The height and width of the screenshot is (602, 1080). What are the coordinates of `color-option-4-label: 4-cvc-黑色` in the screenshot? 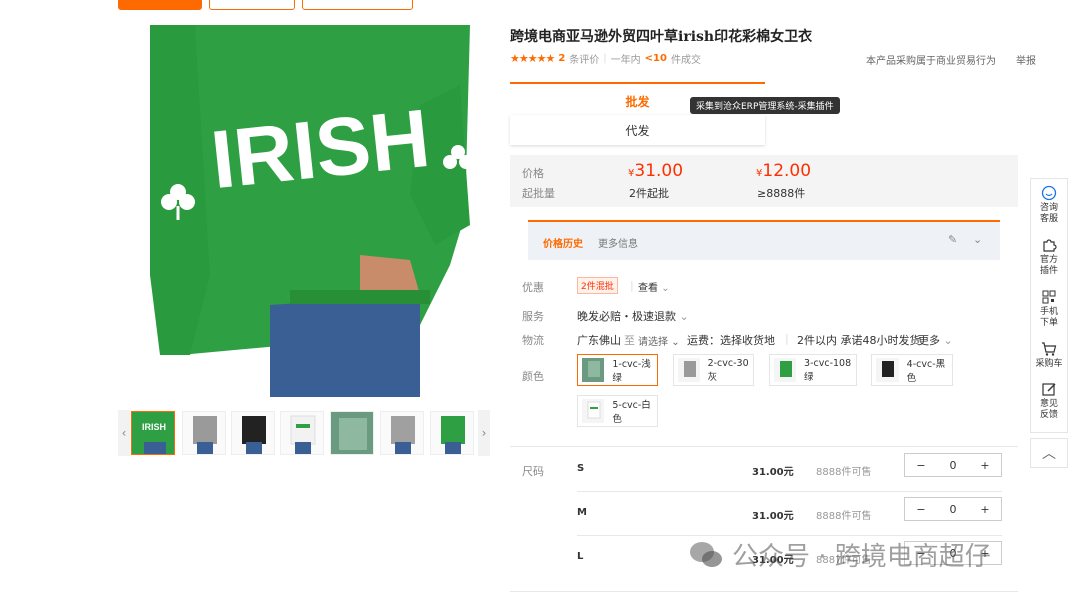 It's located at (926, 371).